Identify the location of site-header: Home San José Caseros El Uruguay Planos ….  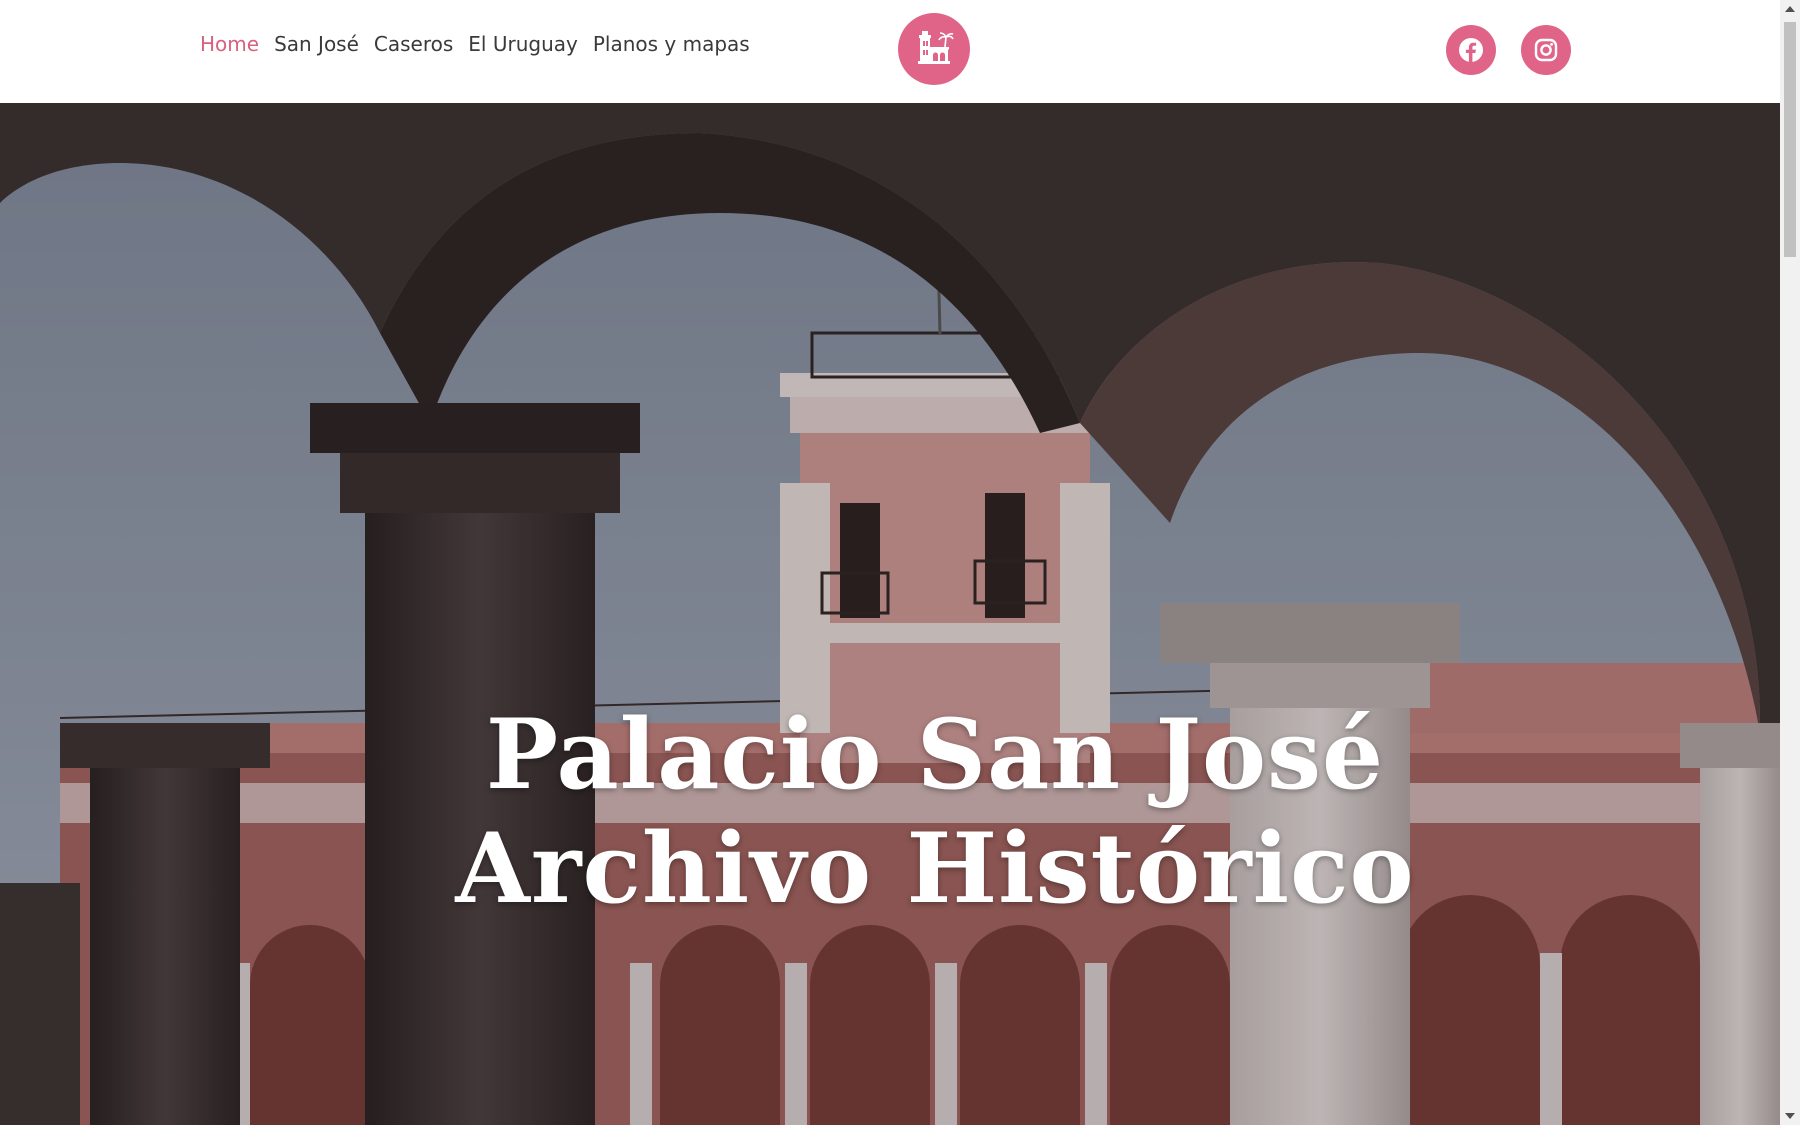
(890, 51).